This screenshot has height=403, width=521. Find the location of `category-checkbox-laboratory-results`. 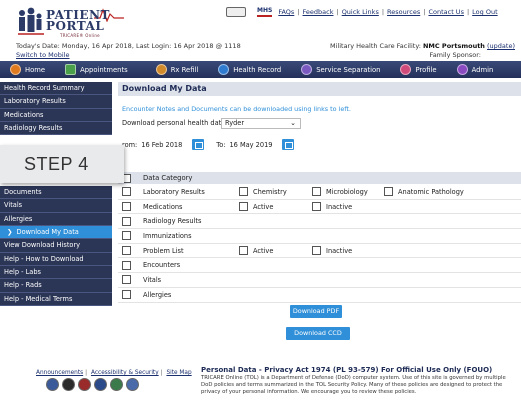

category-checkbox-laboratory-results is located at coordinates (126, 192).